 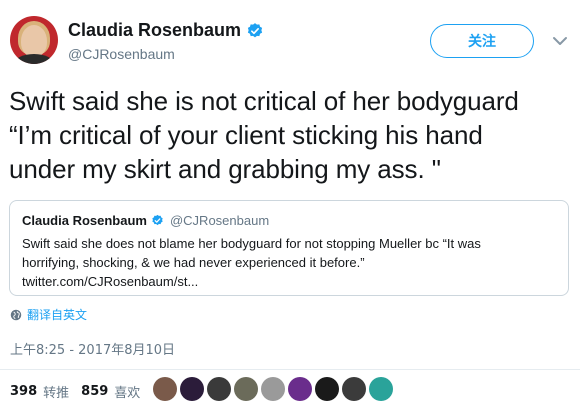 What do you see at coordinates (290, 42) in the screenshot?
I see `tweet-header: Claudia Rosenbaum @CJRosenbaum 关注` at bounding box center [290, 42].